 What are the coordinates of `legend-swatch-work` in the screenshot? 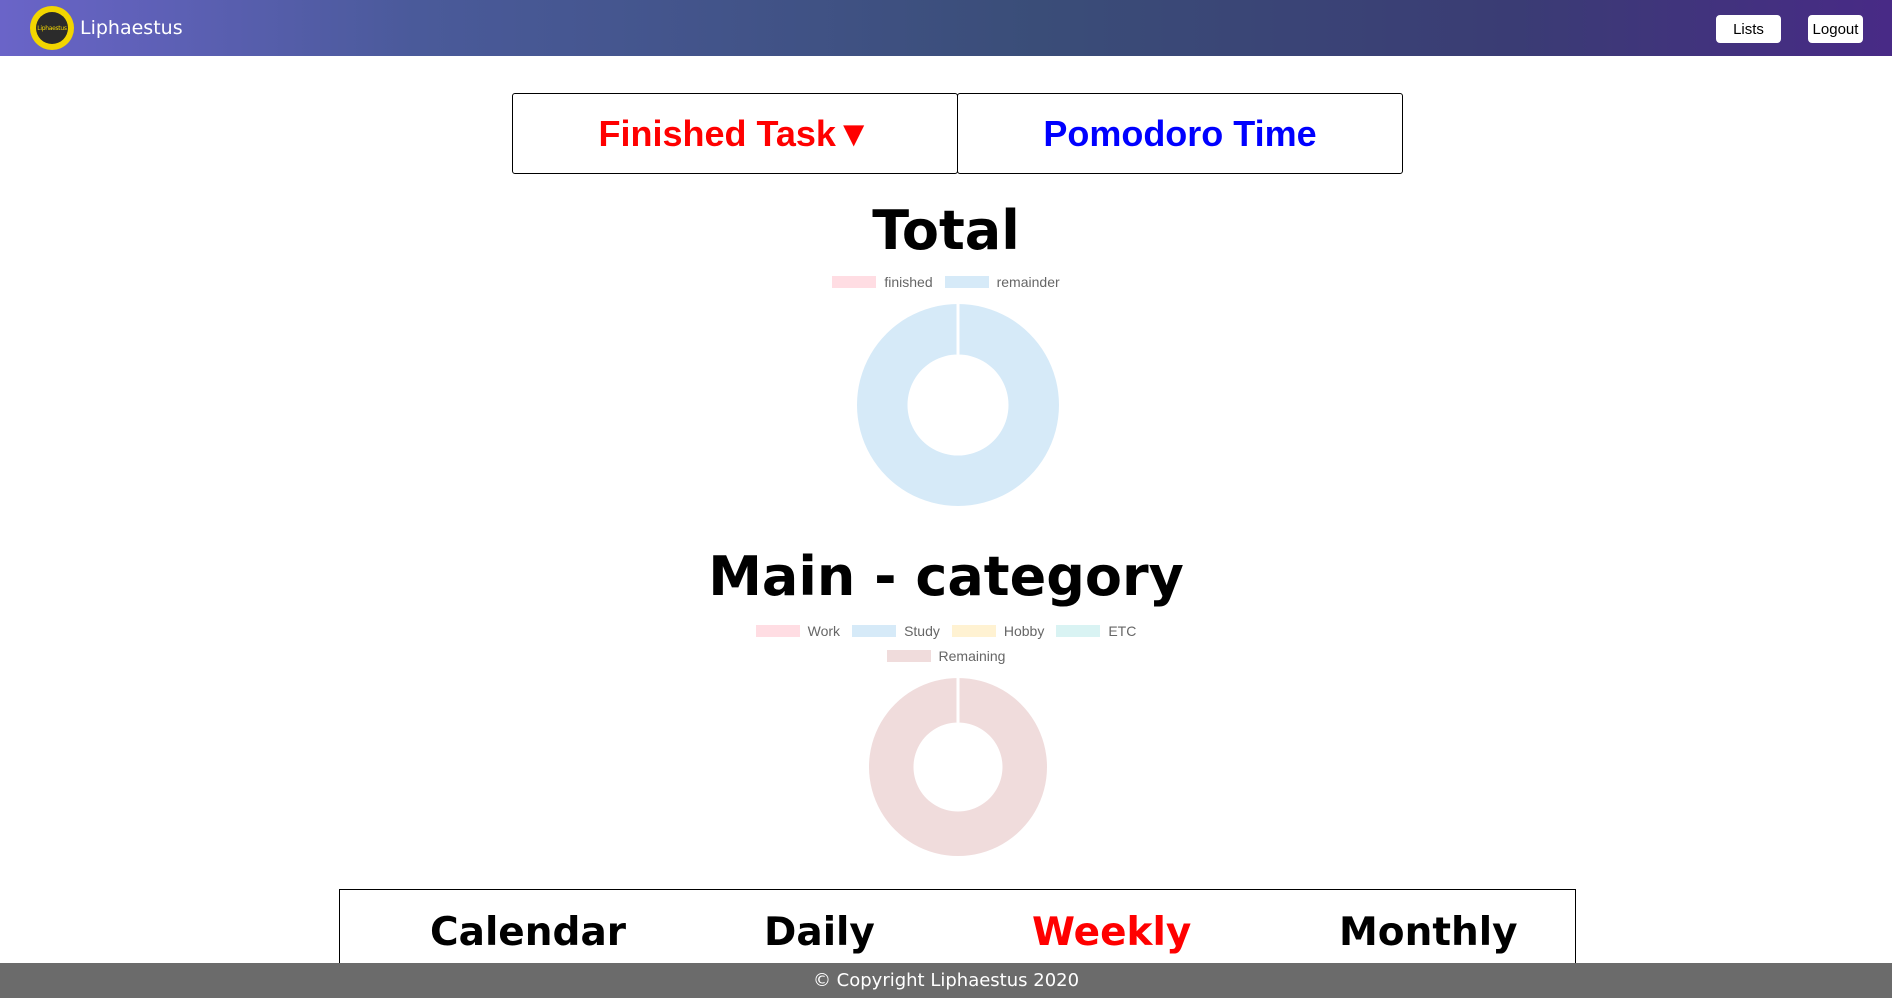 It's located at (777, 631).